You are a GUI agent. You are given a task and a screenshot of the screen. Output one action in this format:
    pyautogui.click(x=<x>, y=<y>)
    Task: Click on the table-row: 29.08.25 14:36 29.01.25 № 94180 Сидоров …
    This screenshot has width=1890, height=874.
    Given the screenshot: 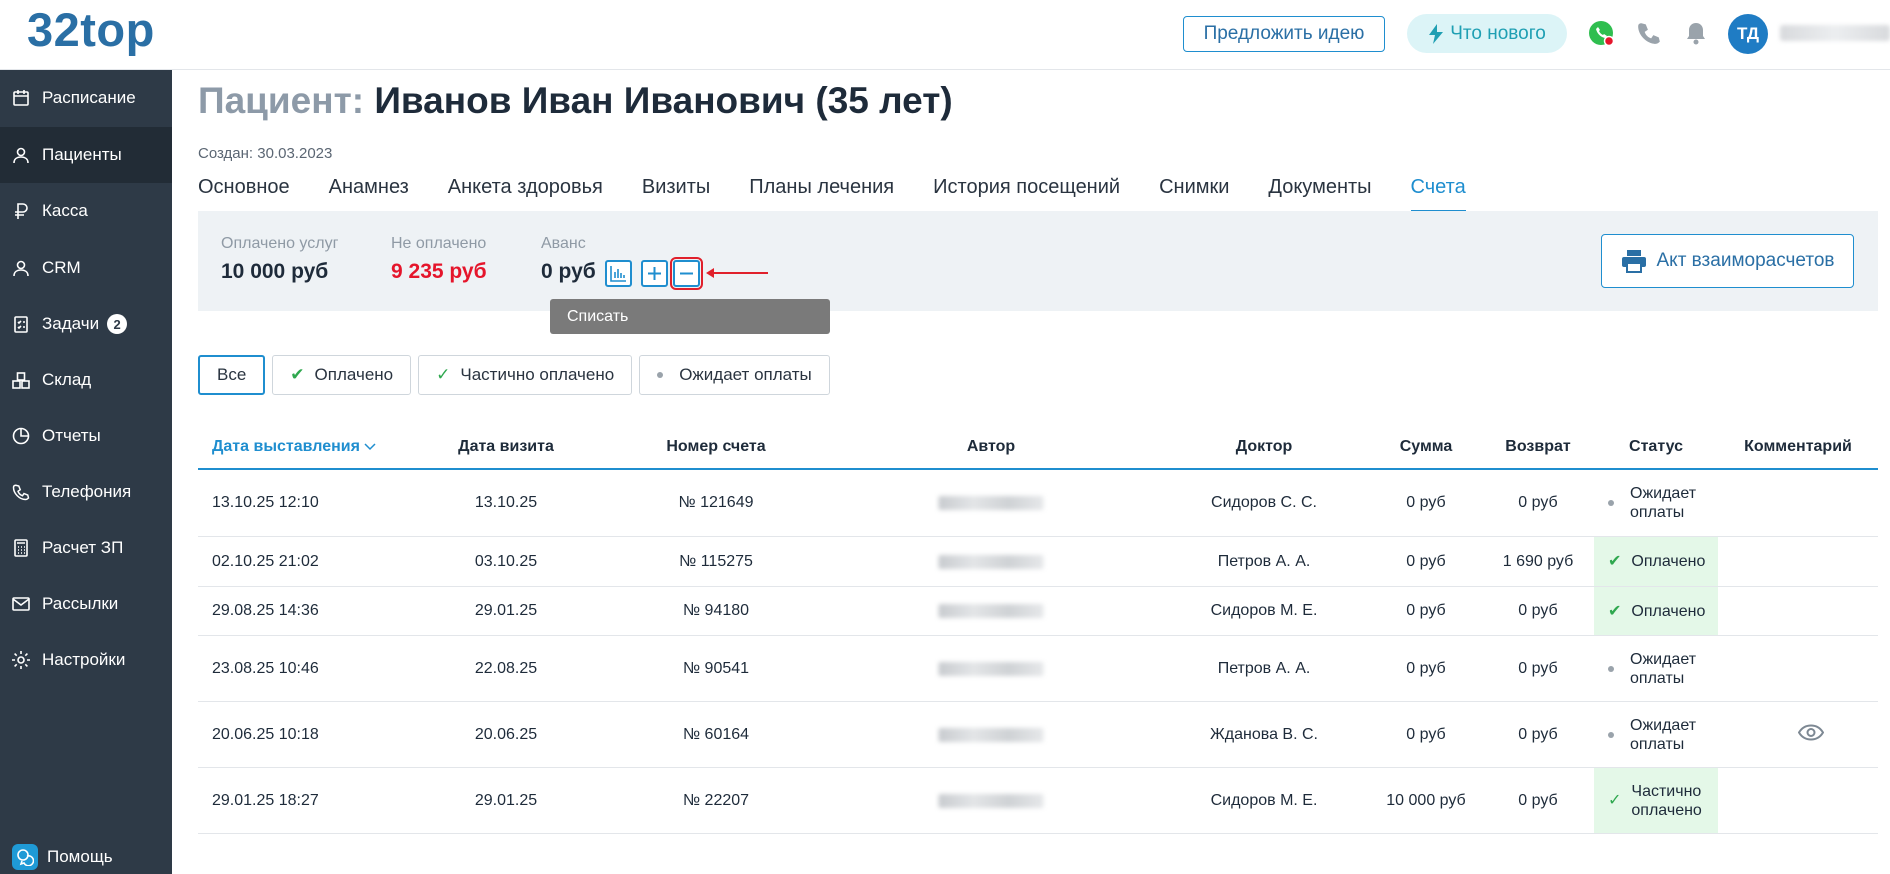 What is the action you would take?
    pyautogui.click(x=1038, y=611)
    